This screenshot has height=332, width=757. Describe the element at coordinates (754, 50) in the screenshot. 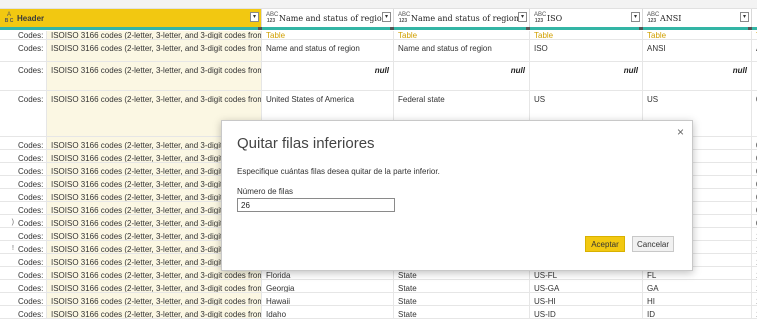

I see `table-cell: A` at that location.